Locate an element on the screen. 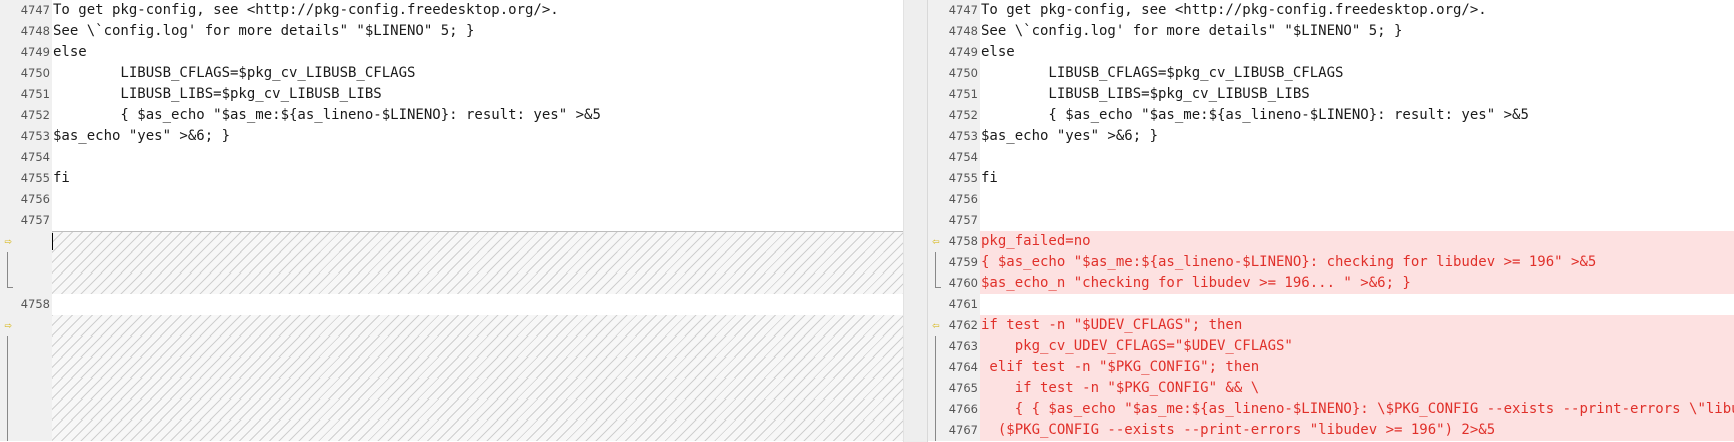  line-number: 4765 is located at coordinates (963, 388).